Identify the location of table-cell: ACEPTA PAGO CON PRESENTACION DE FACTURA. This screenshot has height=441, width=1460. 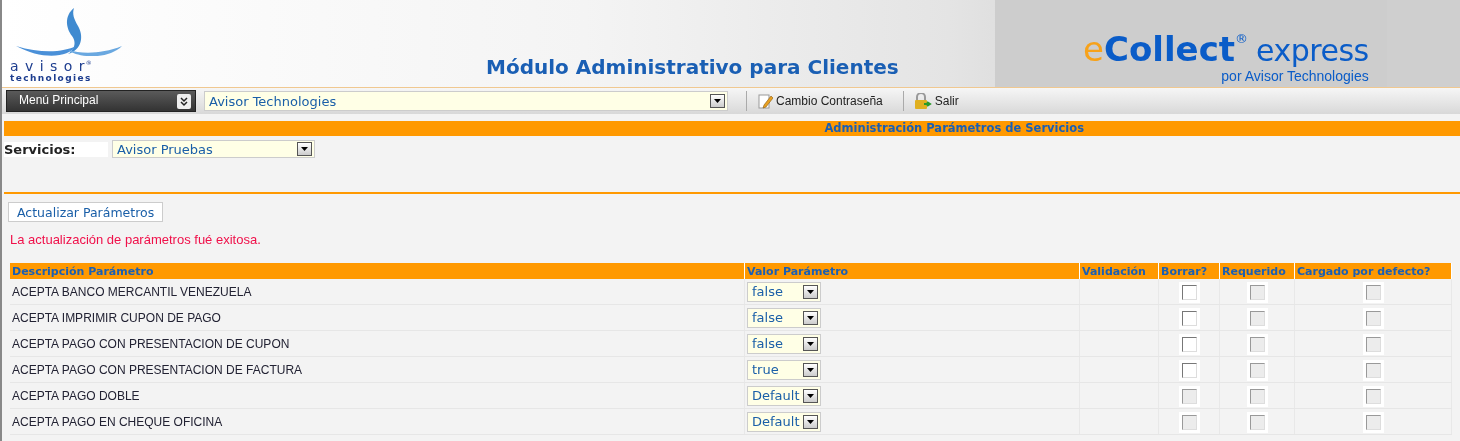
(377, 369).